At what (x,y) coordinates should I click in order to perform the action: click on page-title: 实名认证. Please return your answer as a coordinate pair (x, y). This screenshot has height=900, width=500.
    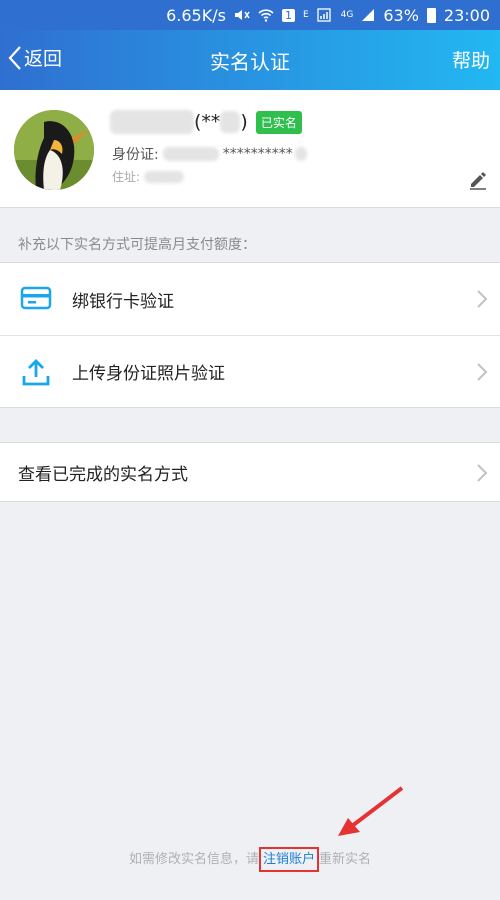
    Looking at the image, I should click on (250, 61).